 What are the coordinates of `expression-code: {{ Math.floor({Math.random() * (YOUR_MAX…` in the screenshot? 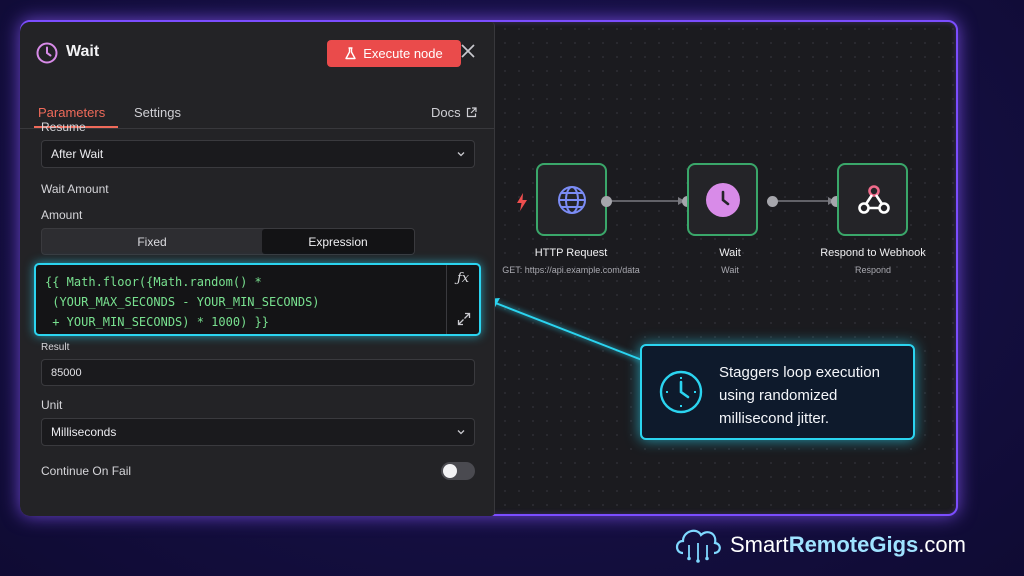 It's located at (245, 302).